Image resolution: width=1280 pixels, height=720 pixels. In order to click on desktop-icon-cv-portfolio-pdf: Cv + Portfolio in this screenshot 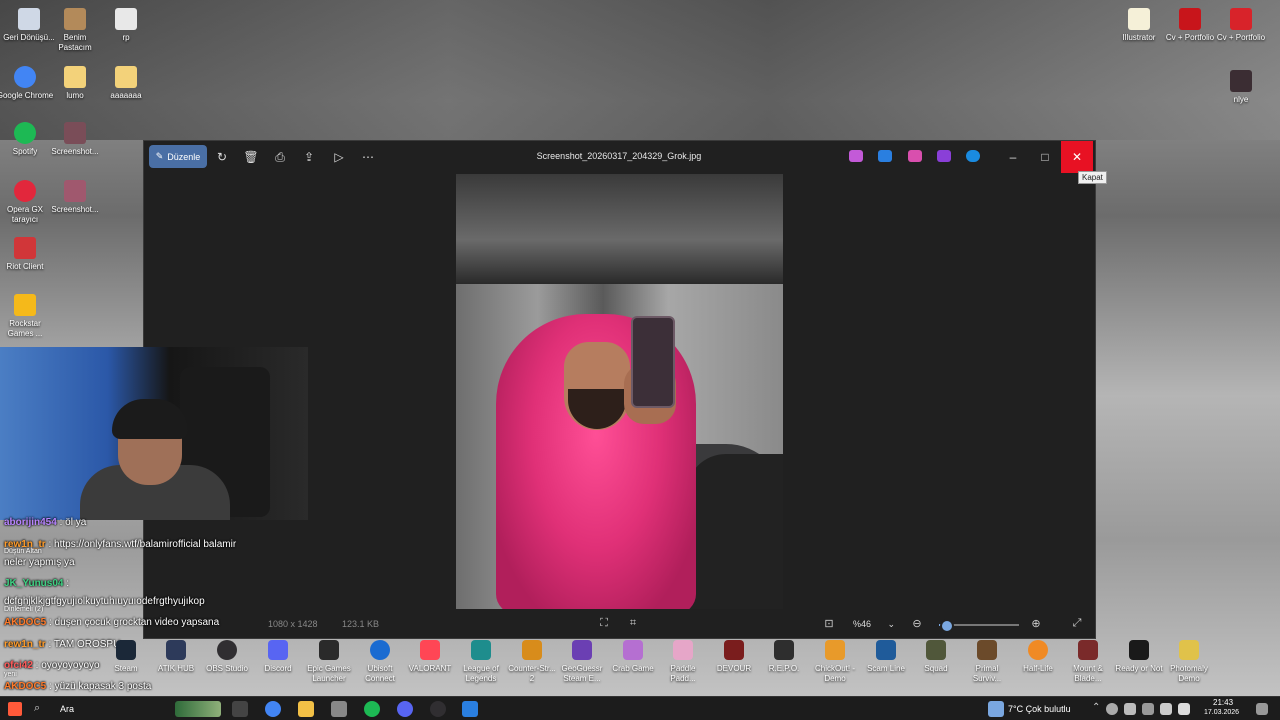, I will do `click(1241, 25)`.